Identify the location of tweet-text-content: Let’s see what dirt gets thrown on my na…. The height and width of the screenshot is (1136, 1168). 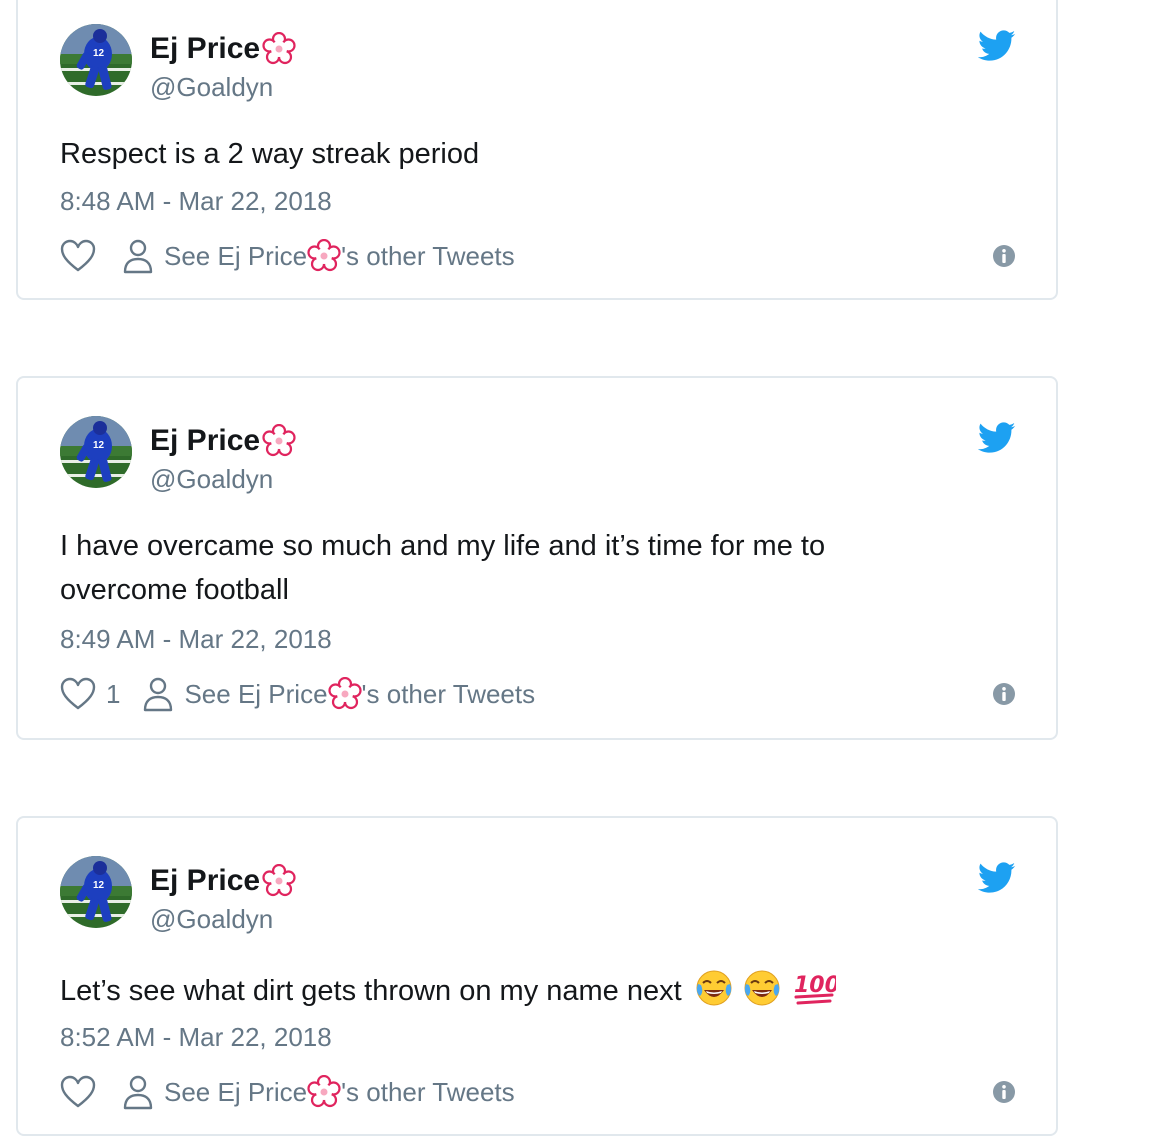
(371, 991).